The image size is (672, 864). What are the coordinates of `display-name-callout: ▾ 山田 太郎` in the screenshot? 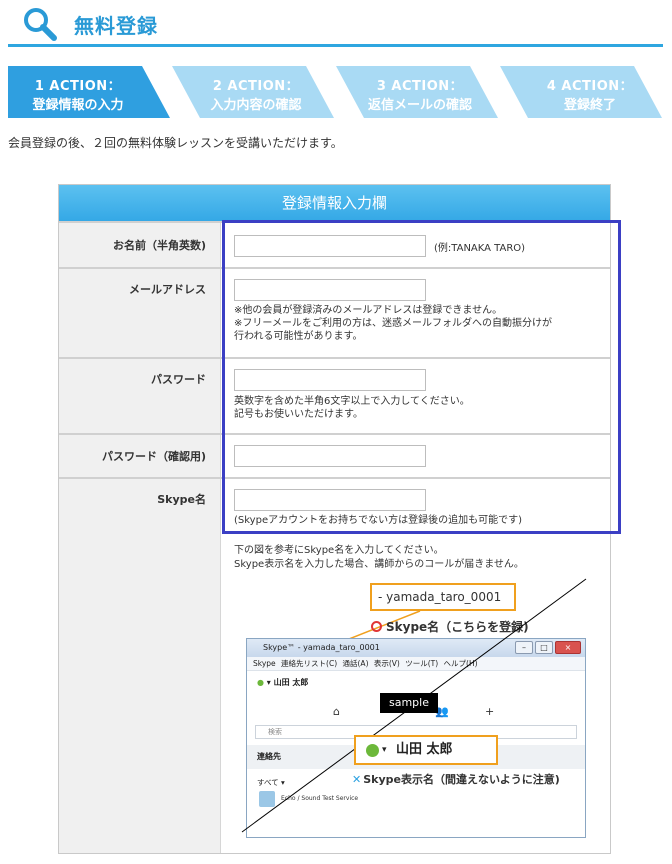 It's located at (426, 750).